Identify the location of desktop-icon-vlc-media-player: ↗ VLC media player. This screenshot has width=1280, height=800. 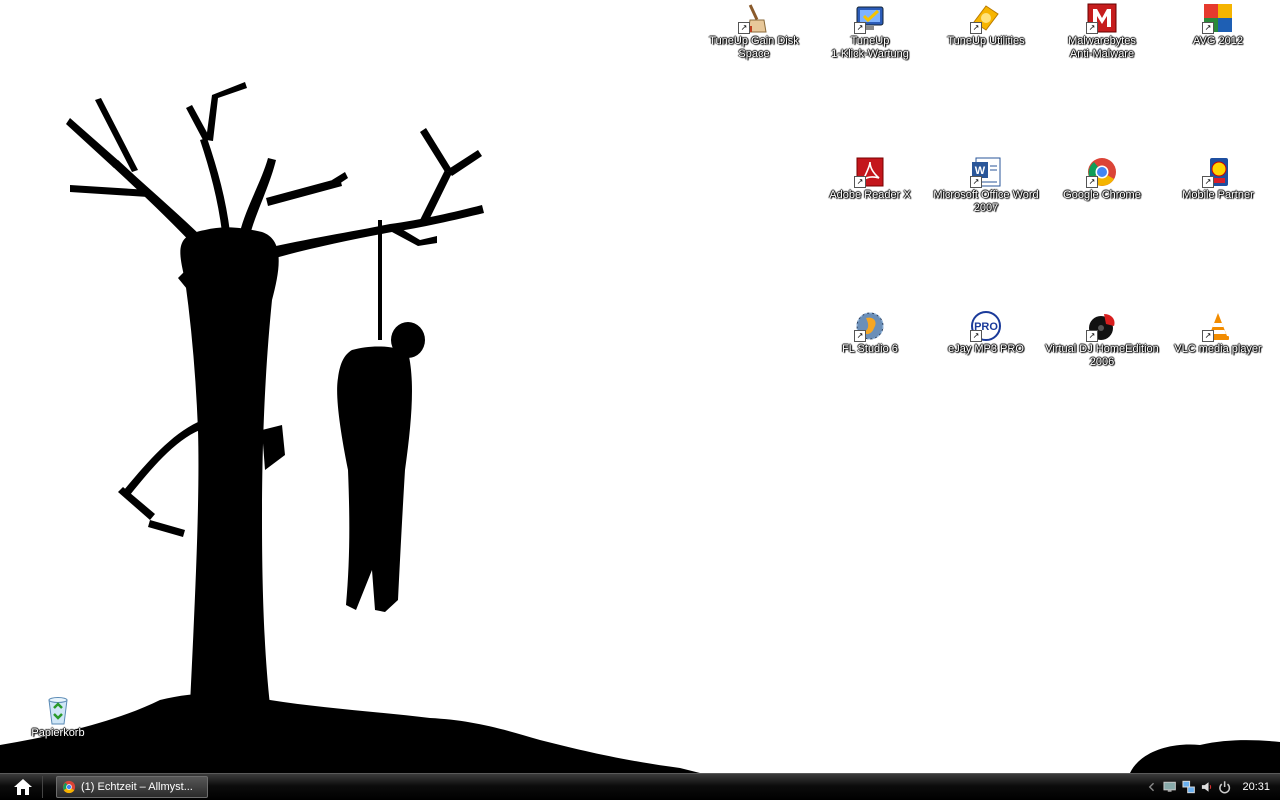
(1218, 333).